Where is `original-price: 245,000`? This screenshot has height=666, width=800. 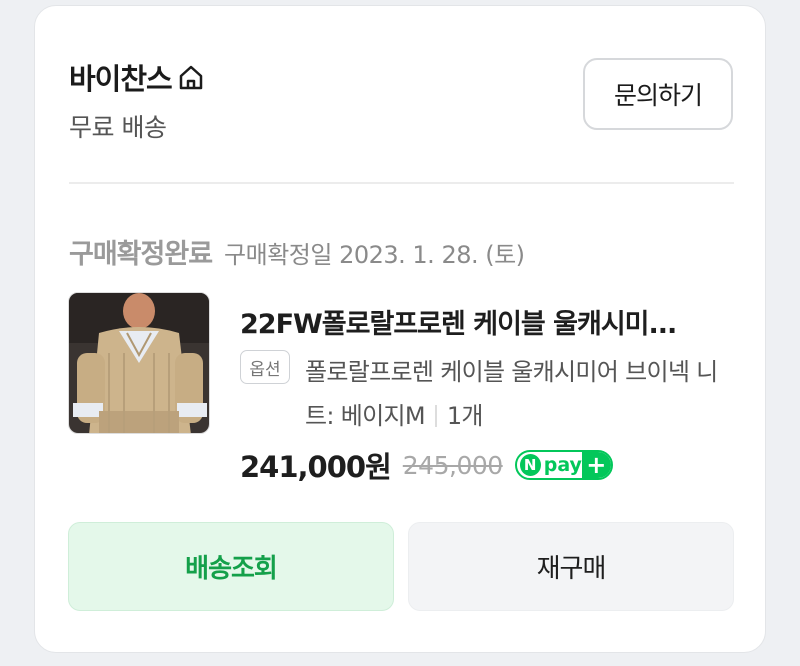 original-price: 245,000 is located at coordinates (452, 465).